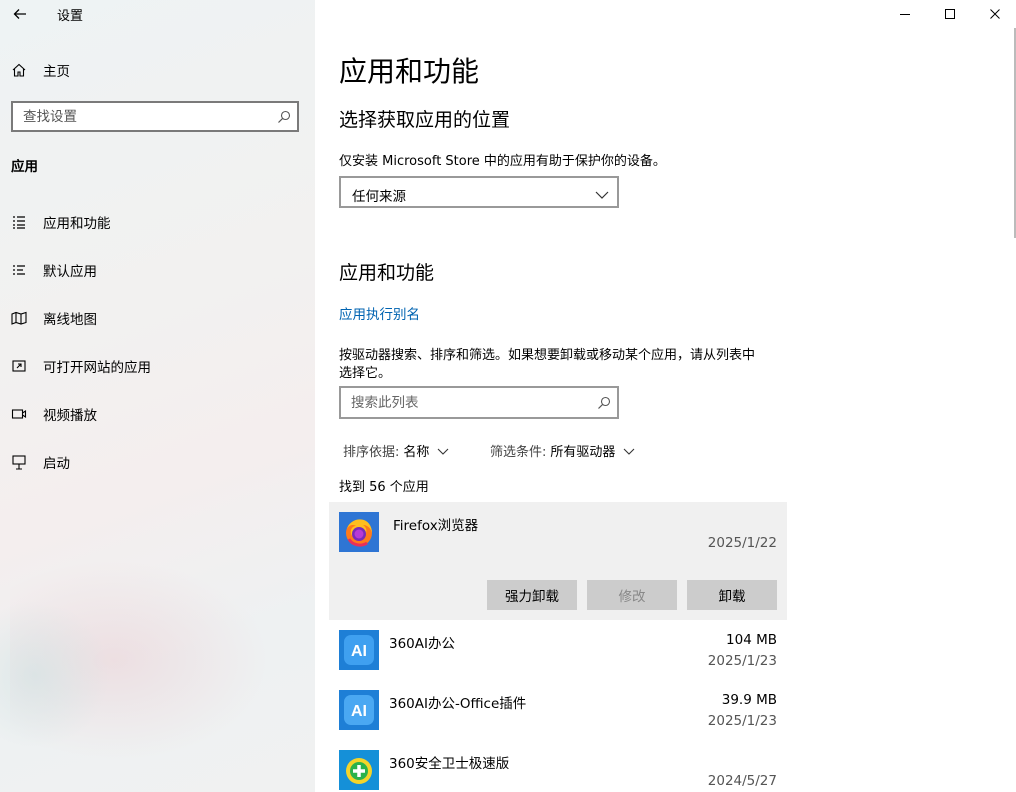 Image resolution: width=1016 pixels, height=792 pixels. Describe the element at coordinates (632, 595) in the screenshot. I see `modify-button: 修改` at that location.